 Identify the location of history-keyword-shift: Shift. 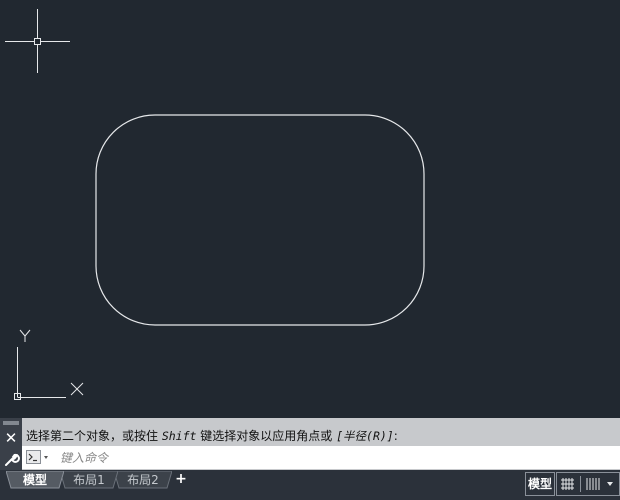
(179, 436).